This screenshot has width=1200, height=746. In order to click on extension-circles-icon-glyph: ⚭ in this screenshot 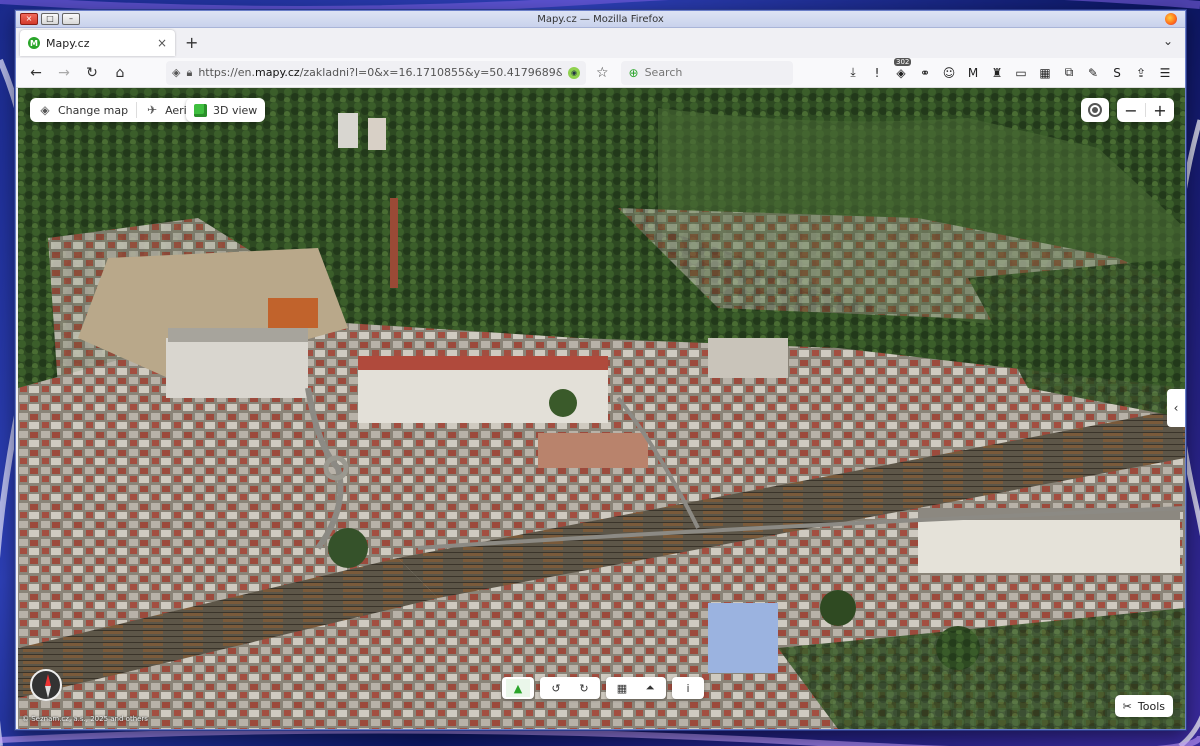, I will do `click(925, 72)`.